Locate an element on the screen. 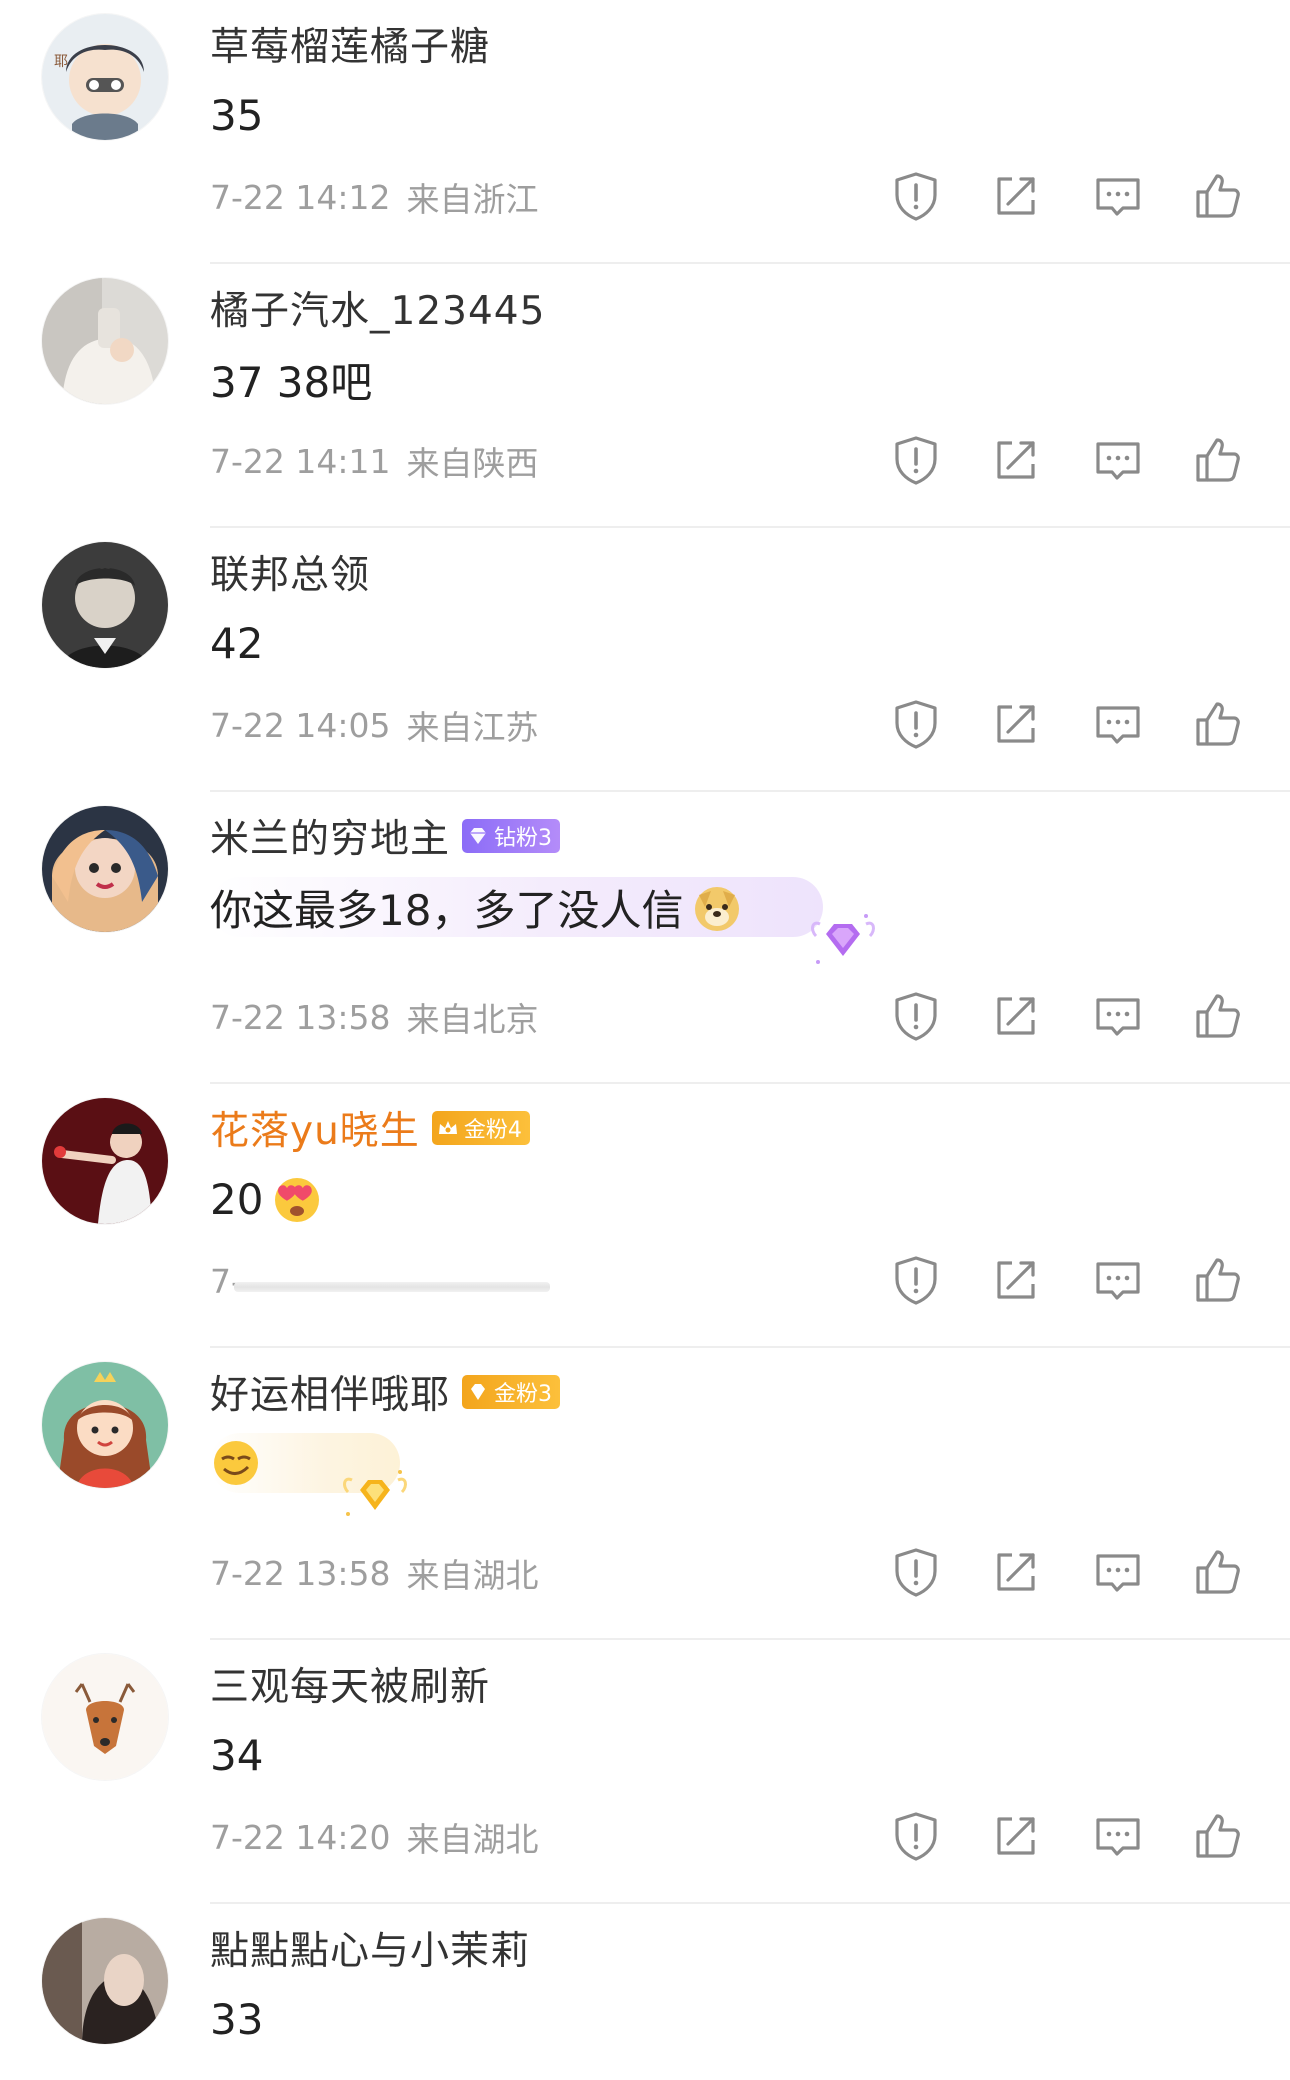  comment-meta: 7- is located at coordinates (388, 1281).